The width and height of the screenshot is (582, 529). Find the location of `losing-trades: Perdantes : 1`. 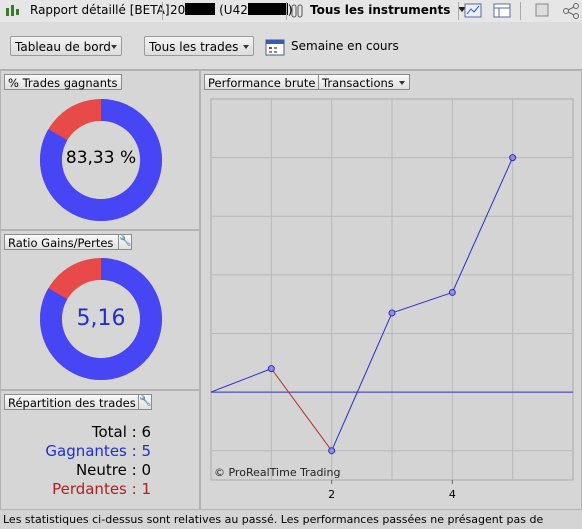

losing-trades: Perdantes : 1 is located at coordinates (101, 489).